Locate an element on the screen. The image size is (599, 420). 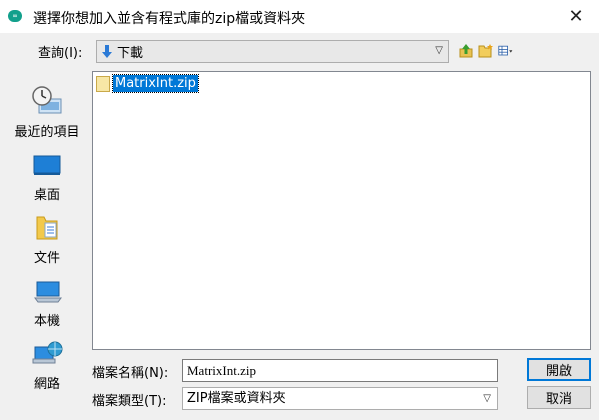
places-bar: 最近的項目 桌面 文件 本機 網路 is located at coordinates (47, 241).